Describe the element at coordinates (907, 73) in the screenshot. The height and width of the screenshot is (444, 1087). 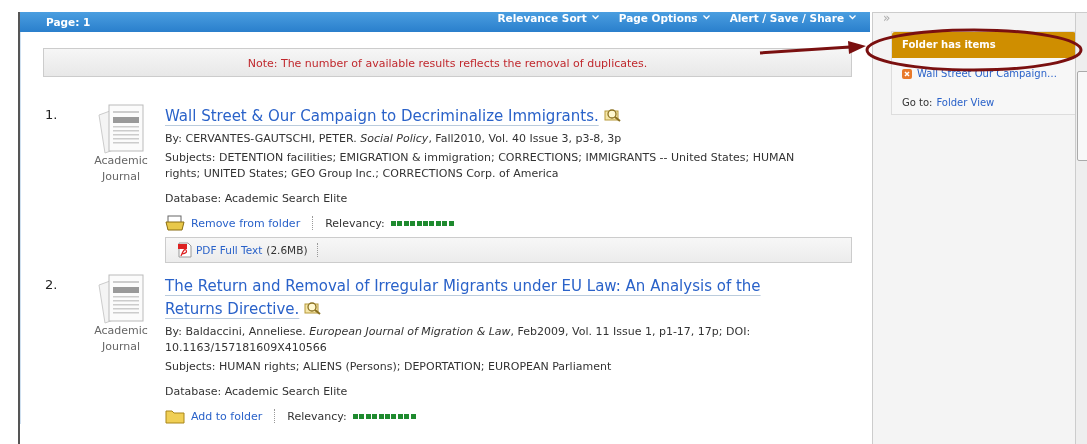
I see `remove-icon` at that location.